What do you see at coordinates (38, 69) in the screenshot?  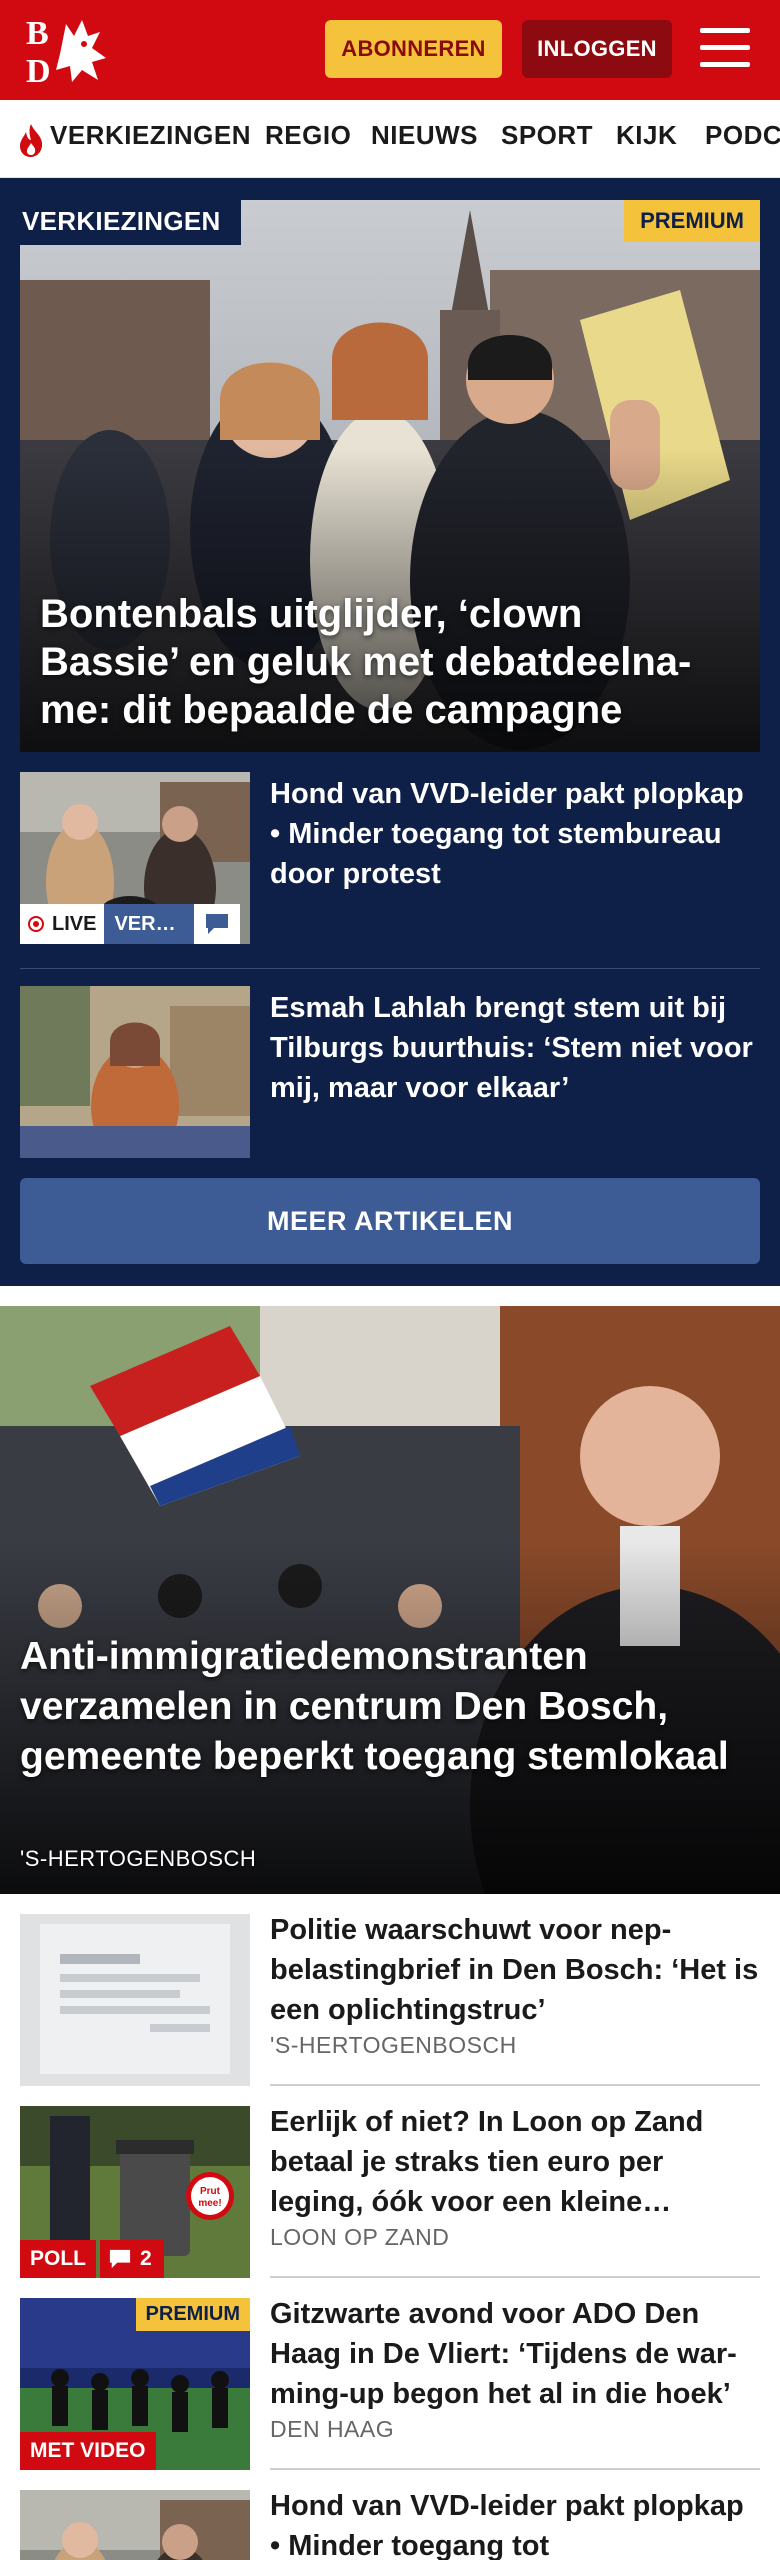 I see `svg-text: D` at bounding box center [38, 69].